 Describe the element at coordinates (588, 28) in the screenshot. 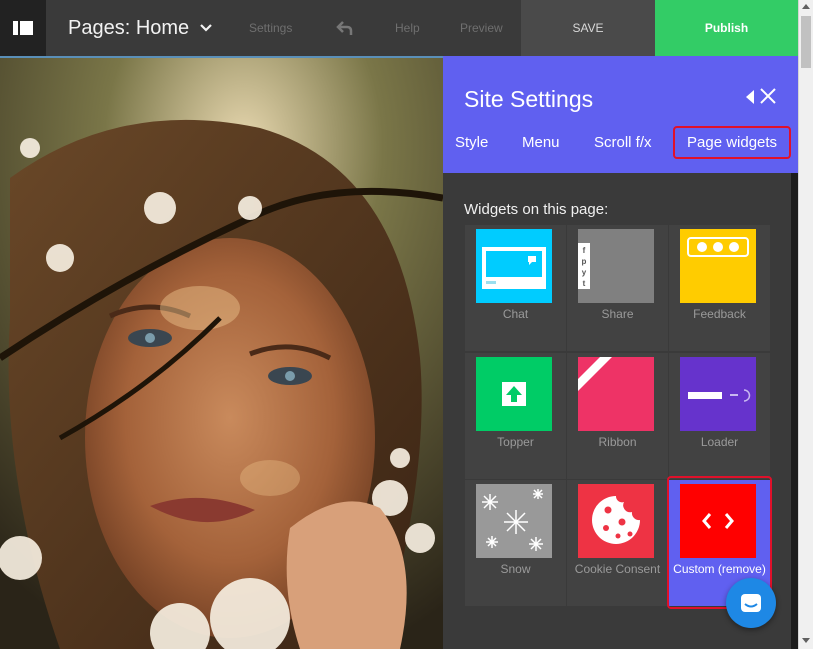

I see `save-button: SAVE` at that location.